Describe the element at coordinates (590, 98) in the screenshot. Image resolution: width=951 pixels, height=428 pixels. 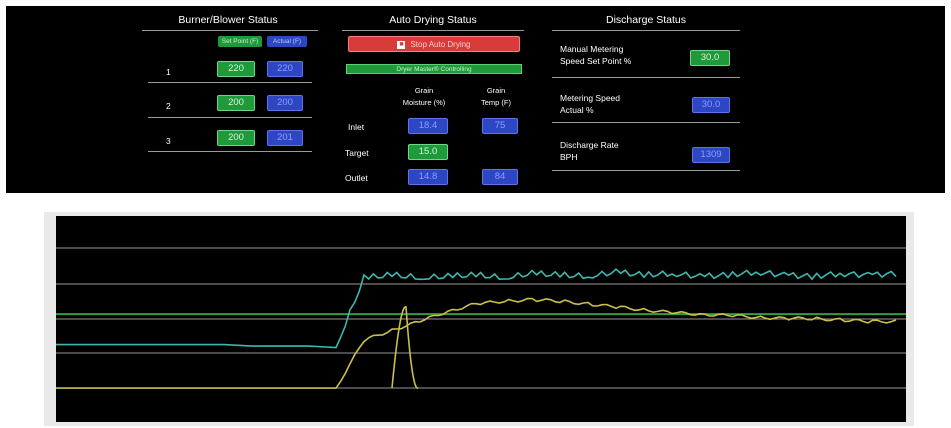
I see `metering-actual-label-line1: Metering Speed` at that location.